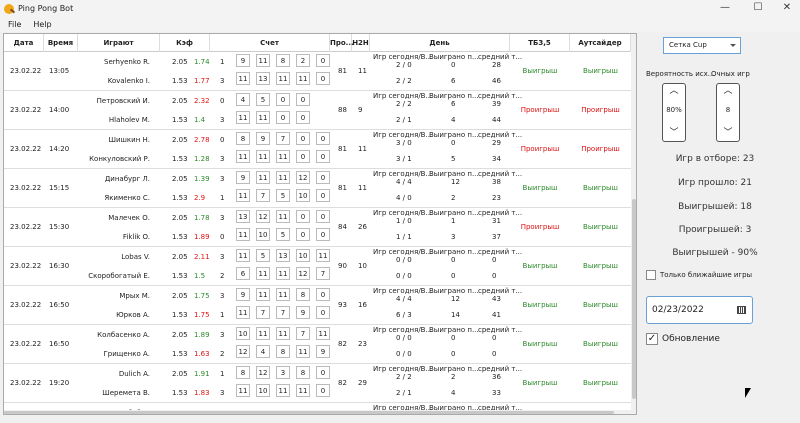 The width and height of the screenshot is (800, 423). I want to click on cell-outsider-result: Выигрыш, so click(600, 305).